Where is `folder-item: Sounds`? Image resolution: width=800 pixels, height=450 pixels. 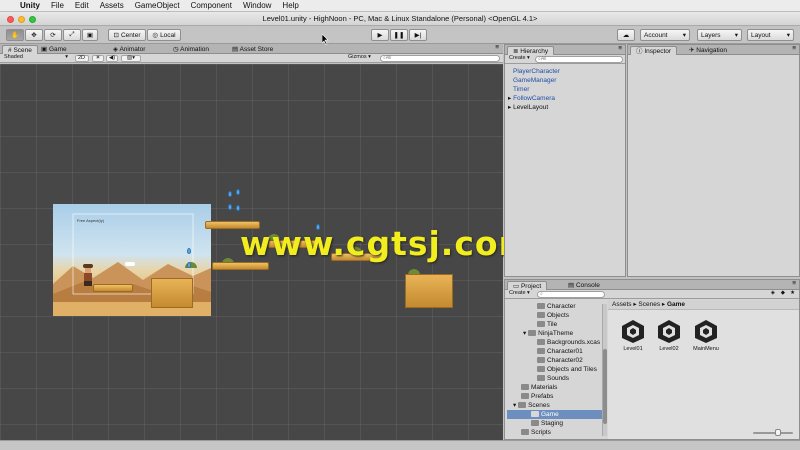
folder-item: Sounds is located at coordinates (556, 378).